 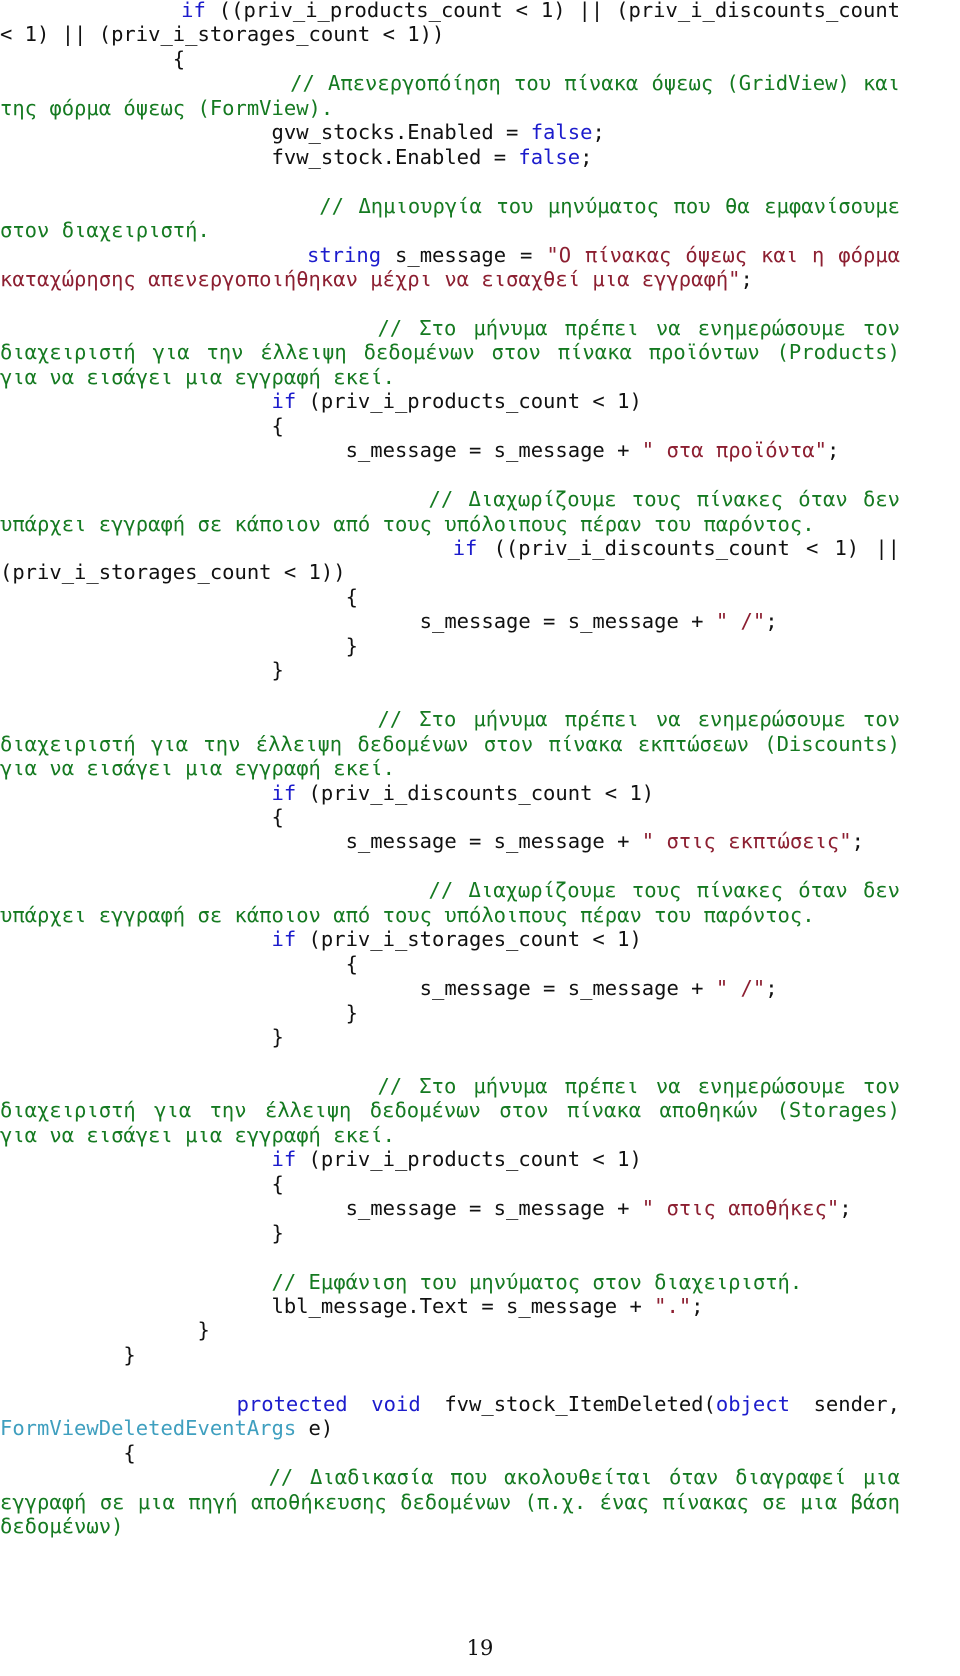 What do you see at coordinates (746, 841) in the screenshot?
I see `code-token-str: " στις εκπτώσεις"` at bounding box center [746, 841].